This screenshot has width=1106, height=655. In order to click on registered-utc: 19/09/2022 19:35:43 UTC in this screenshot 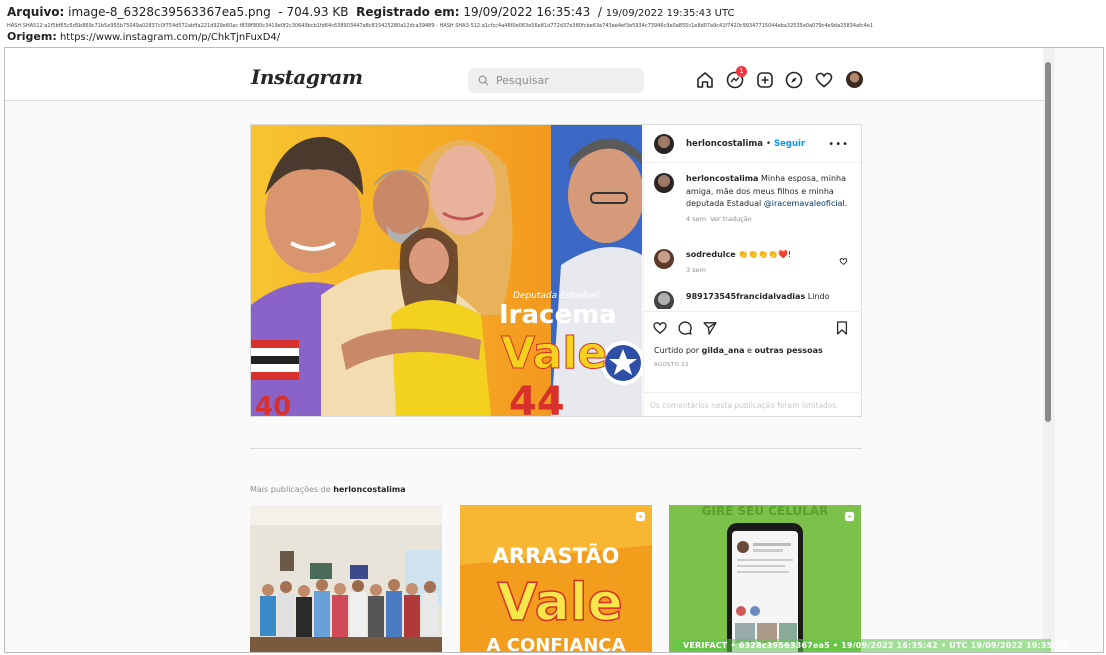, I will do `click(670, 13)`.